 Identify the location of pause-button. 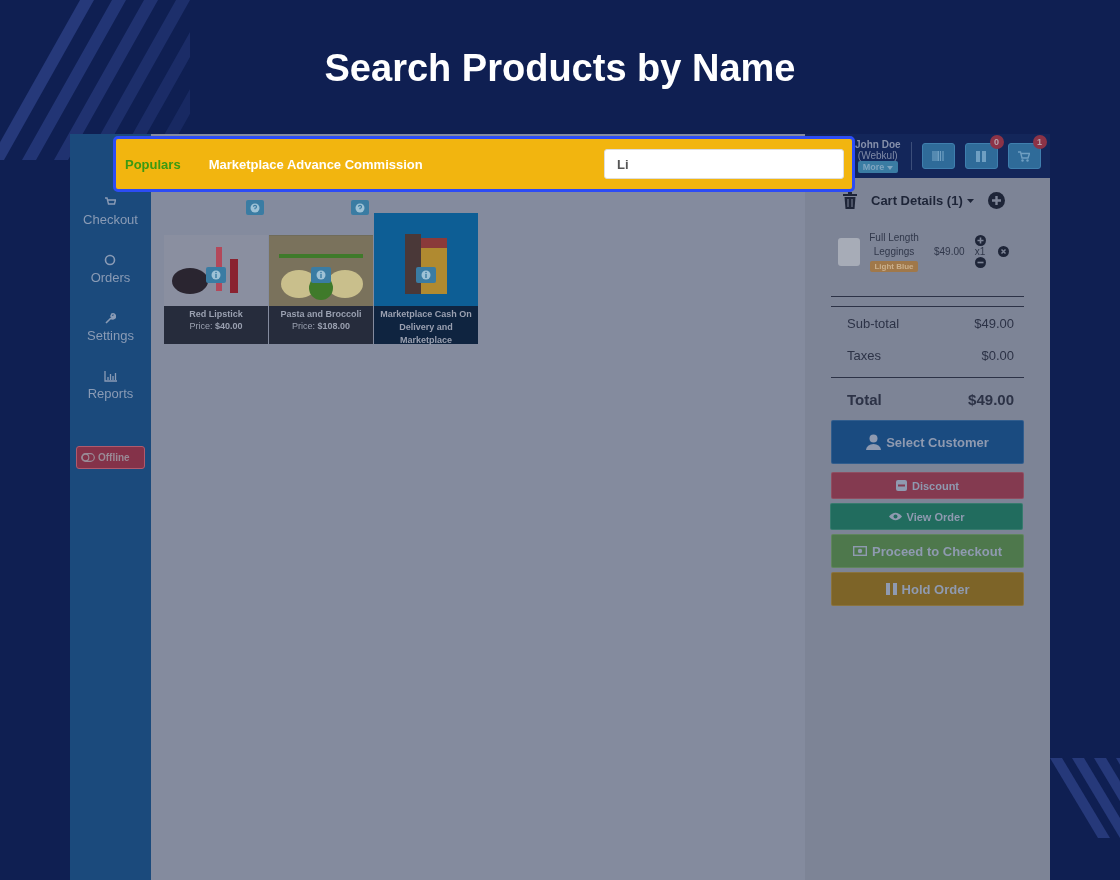
(981, 156).